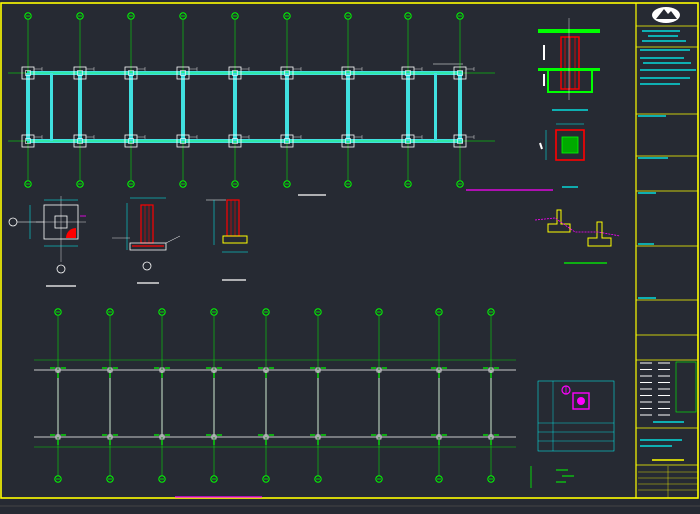  What do you see at coordinates (569, 64) in the screenshot?
I see `column-section-detail` at bounding box center [569, 64].